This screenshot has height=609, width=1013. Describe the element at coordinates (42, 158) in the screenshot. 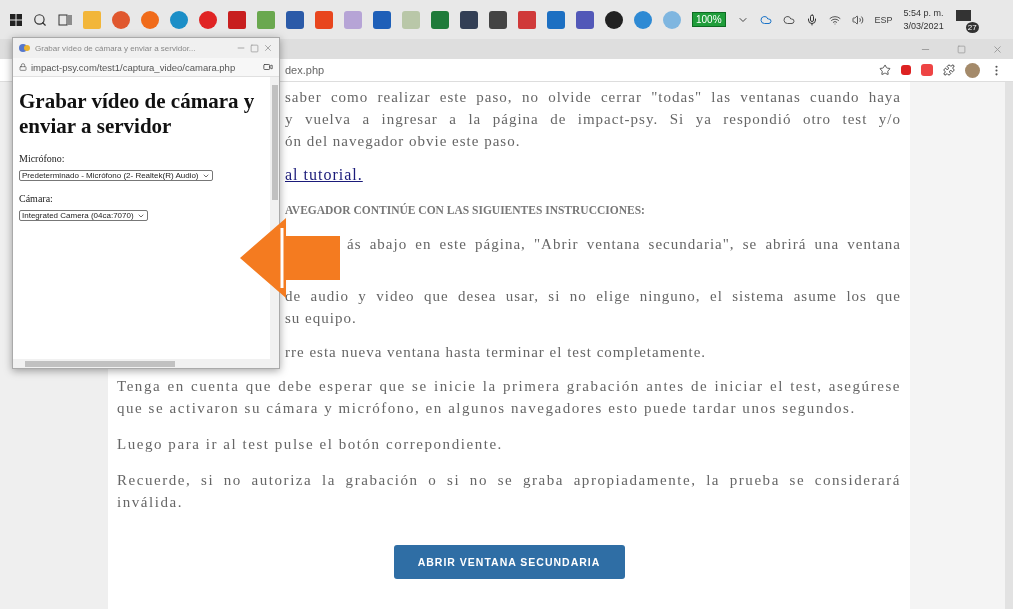

I see `field-label: Micrófono:` at that location.